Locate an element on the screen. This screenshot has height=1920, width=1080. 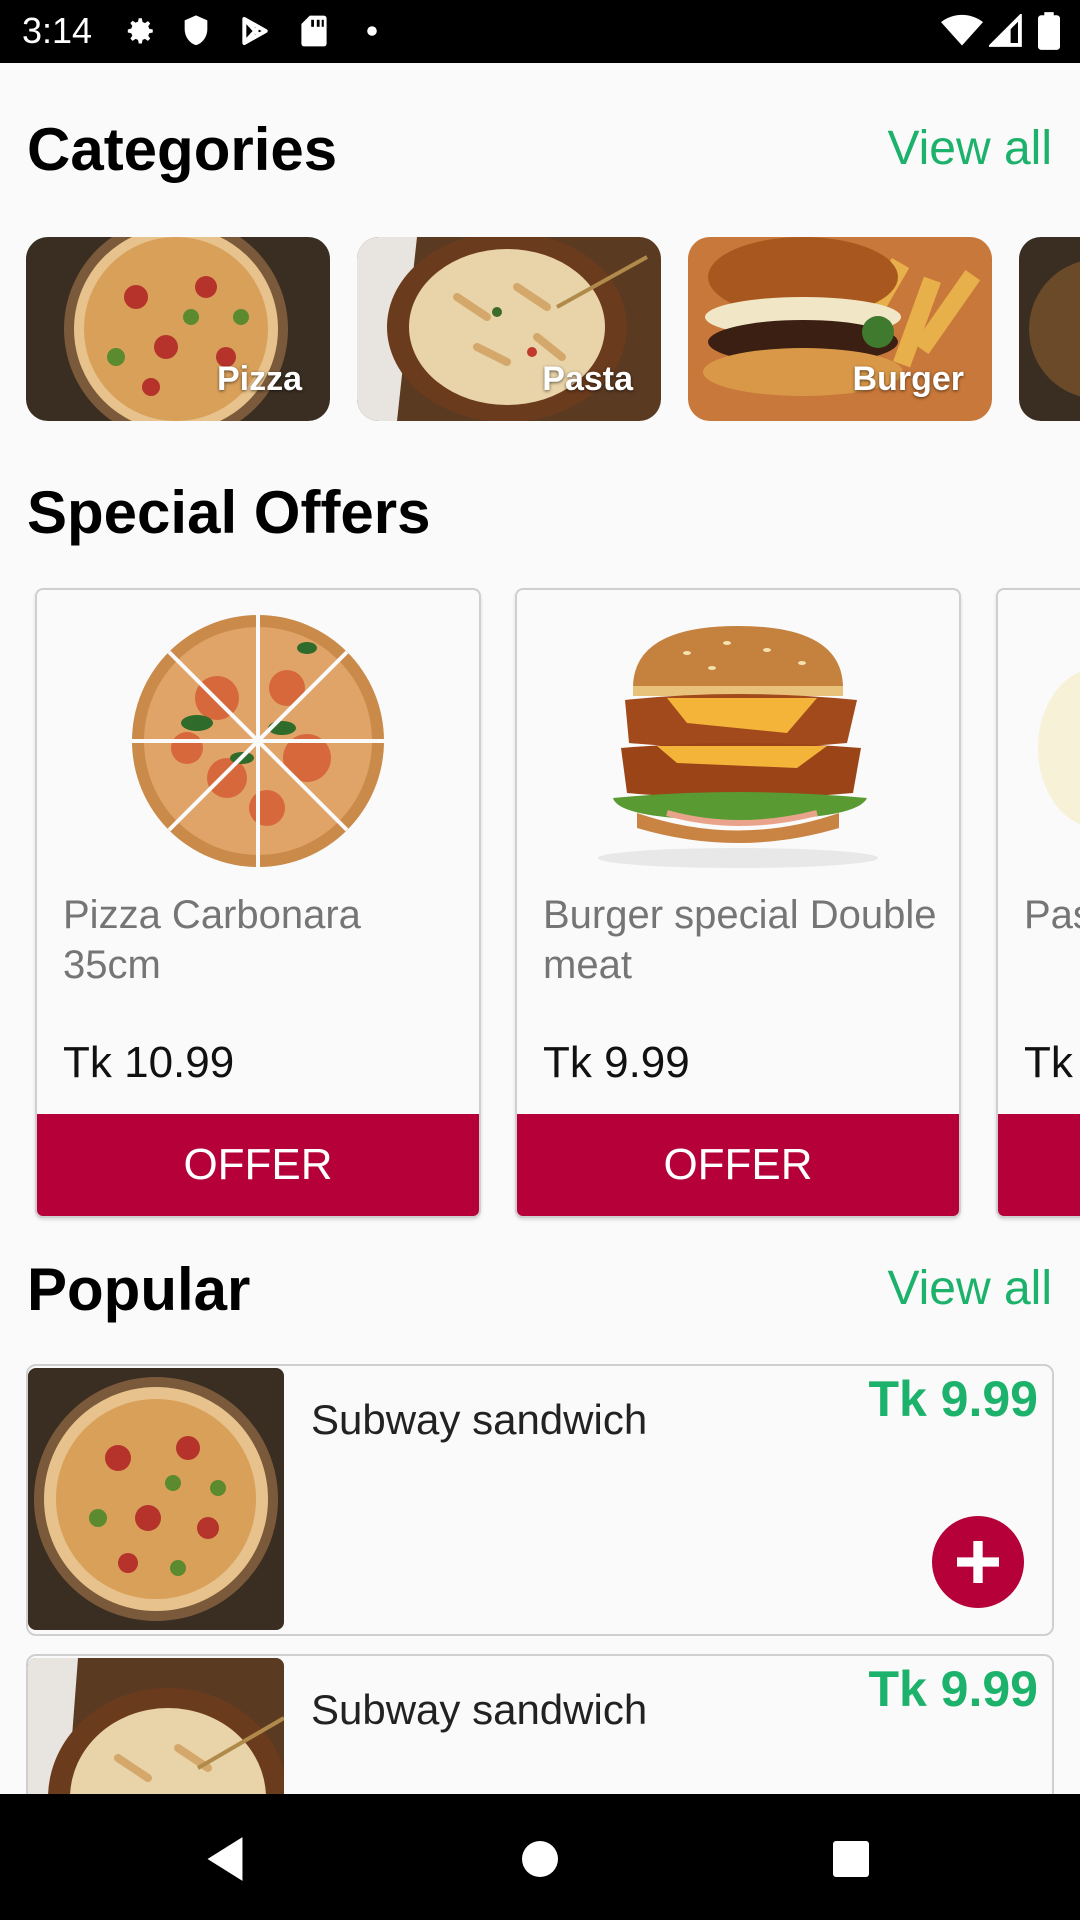
system-nav-bar is located at coordinates (540, 1857).